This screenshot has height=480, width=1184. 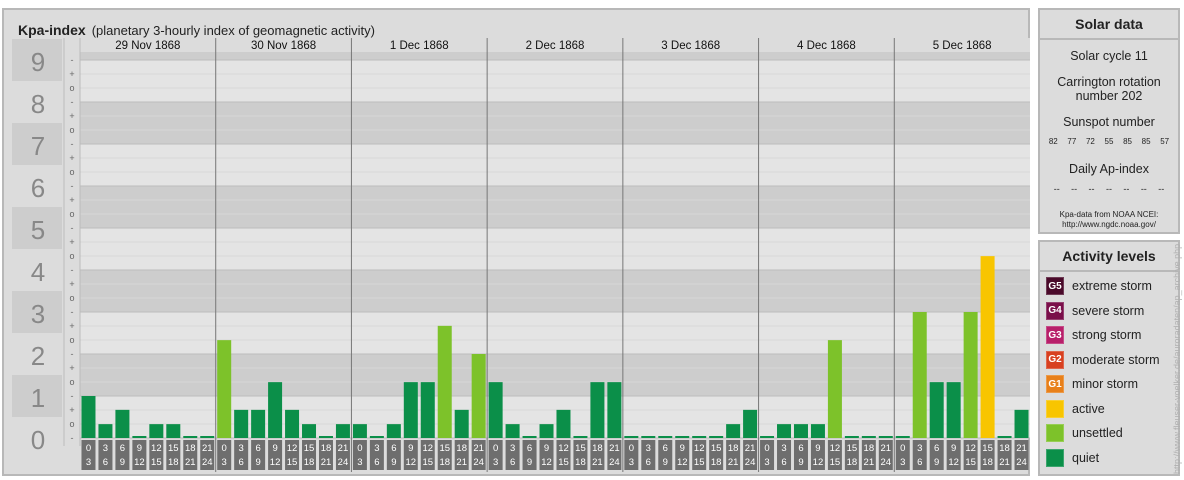 What do you see at coordinates (461, 448) in the screenshot?
I see `interval-start-label: 18` at bounding box center [461, 448].